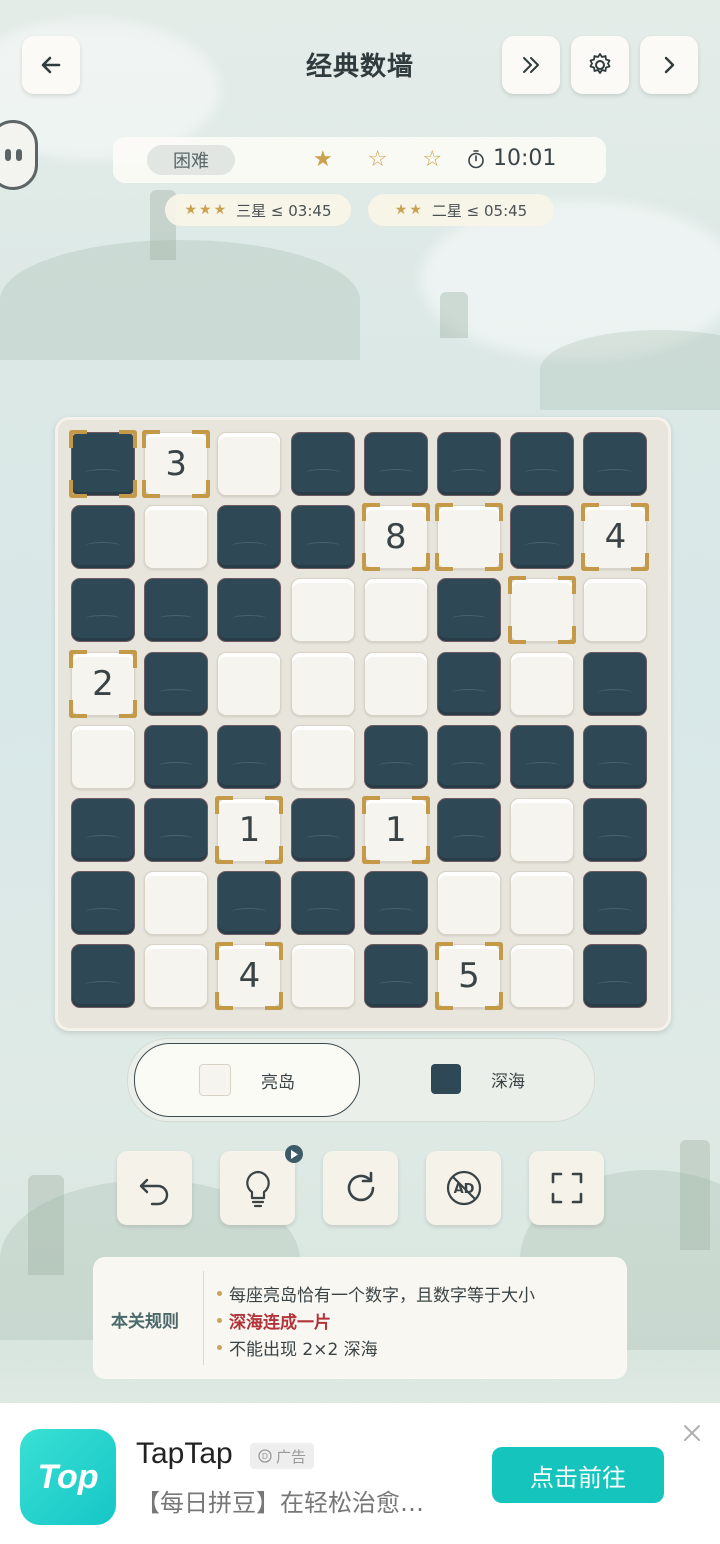 Image resolution: width=720 pixels, height=1544 pixels. I want to click on paint-mode-switch: 亮岛 深海, so click(361, 1080).